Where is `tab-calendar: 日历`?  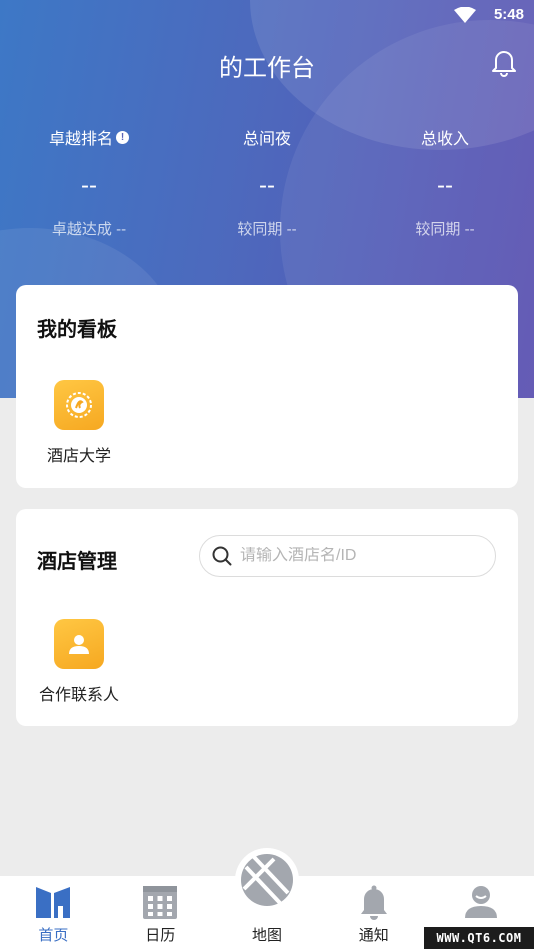 tab-calendar: 日历 is located at coordinates (160, 912).